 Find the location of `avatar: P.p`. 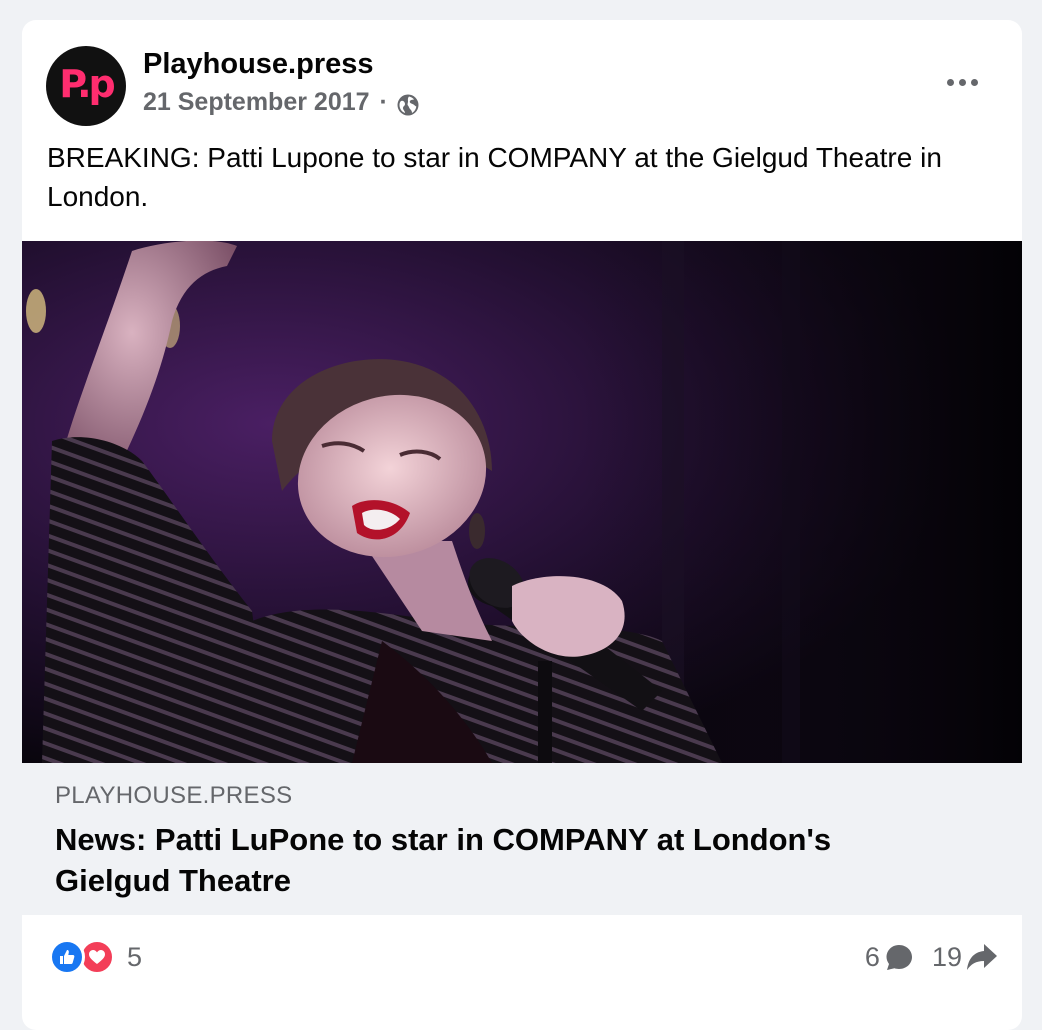

avatar: P.p is located at coordinates (86, 86).